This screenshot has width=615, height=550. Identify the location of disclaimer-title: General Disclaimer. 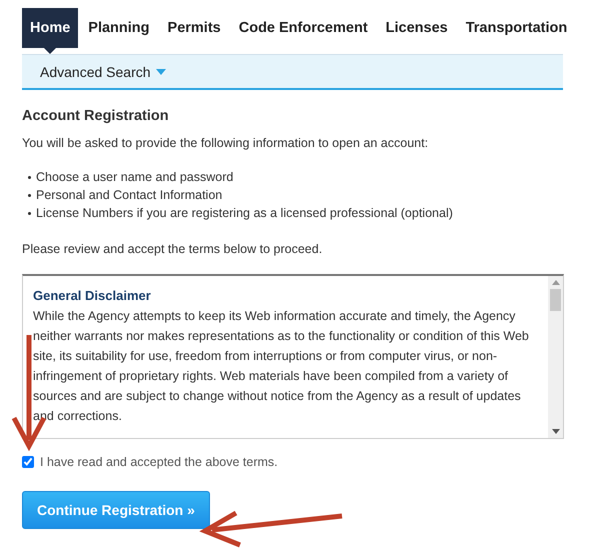
(92, 296).